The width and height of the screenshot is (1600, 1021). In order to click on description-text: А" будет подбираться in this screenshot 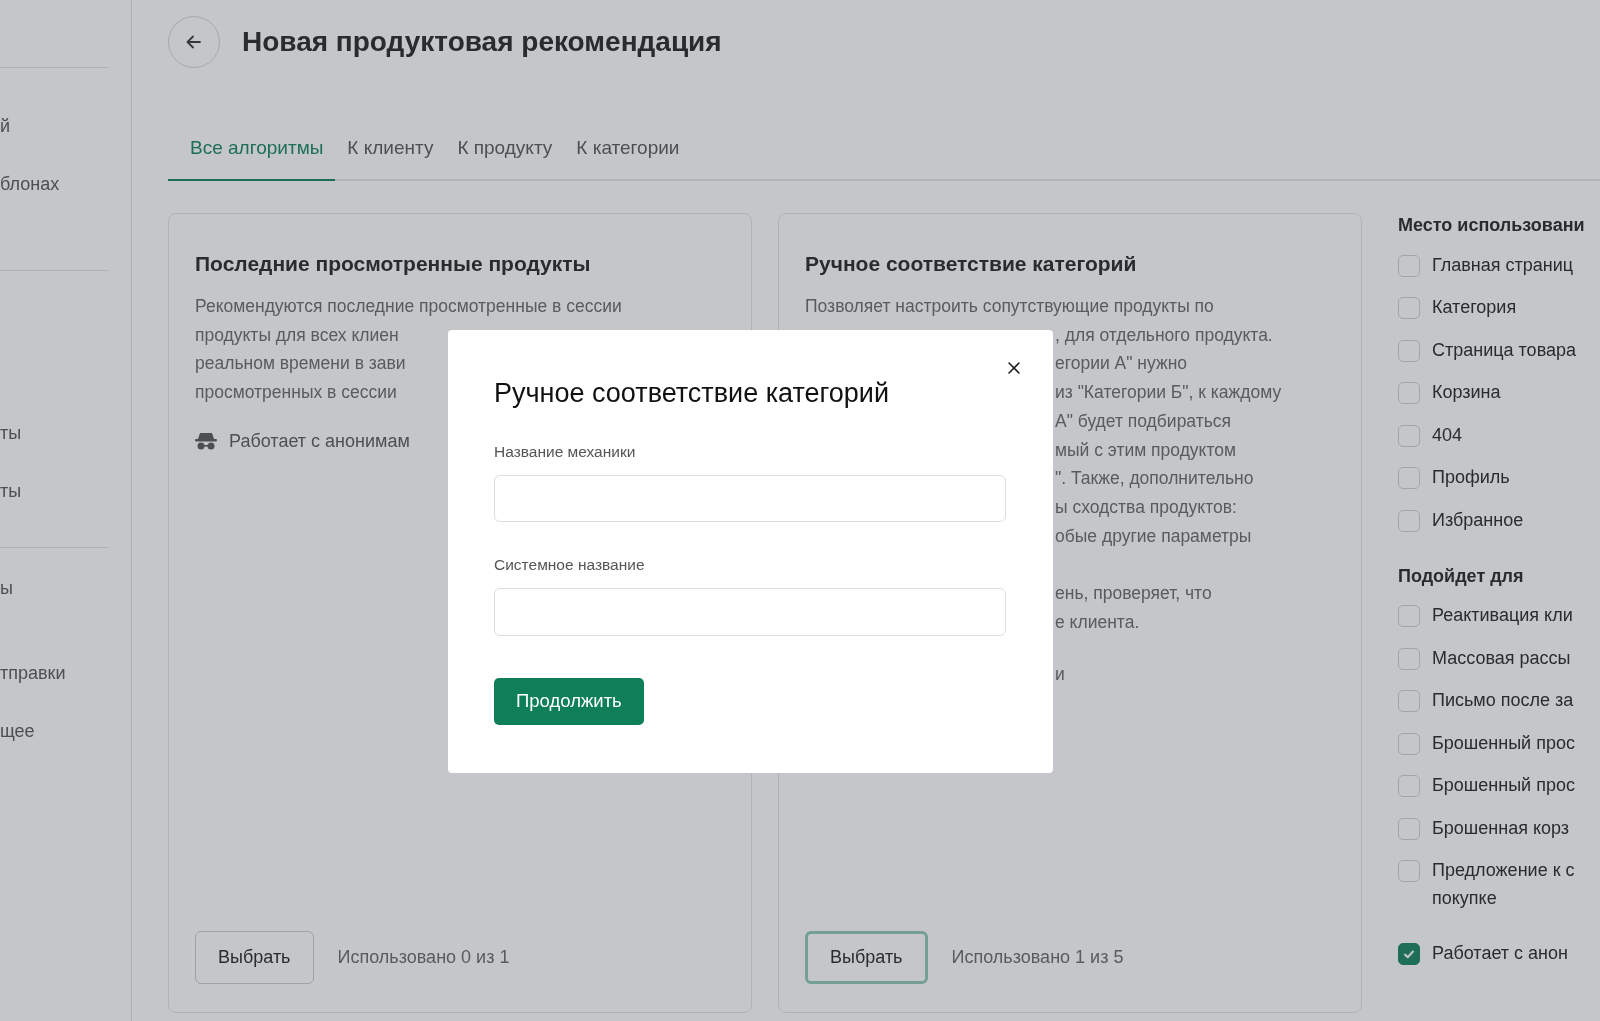, I will do `click(1143, 421)`.